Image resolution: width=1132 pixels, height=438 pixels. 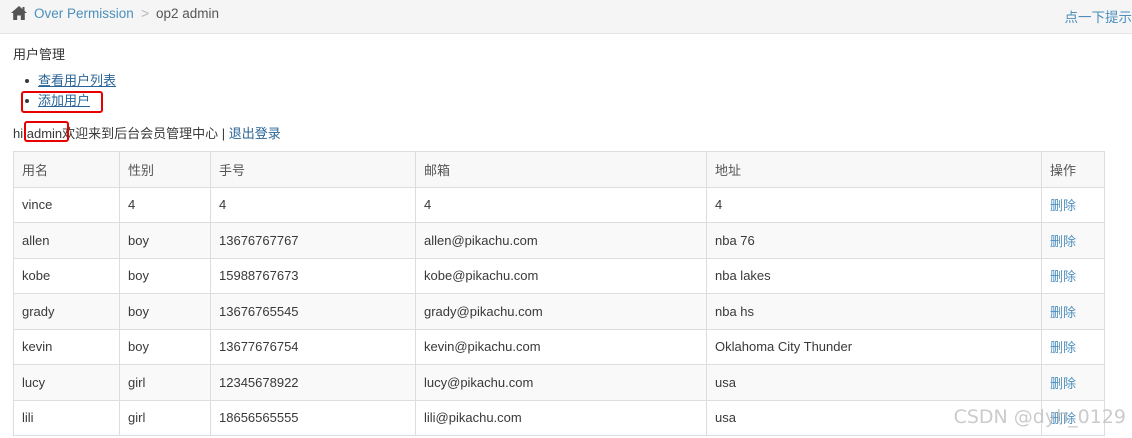 I want to click on cell-phone: 18656565555, so click(x=313, y=417).